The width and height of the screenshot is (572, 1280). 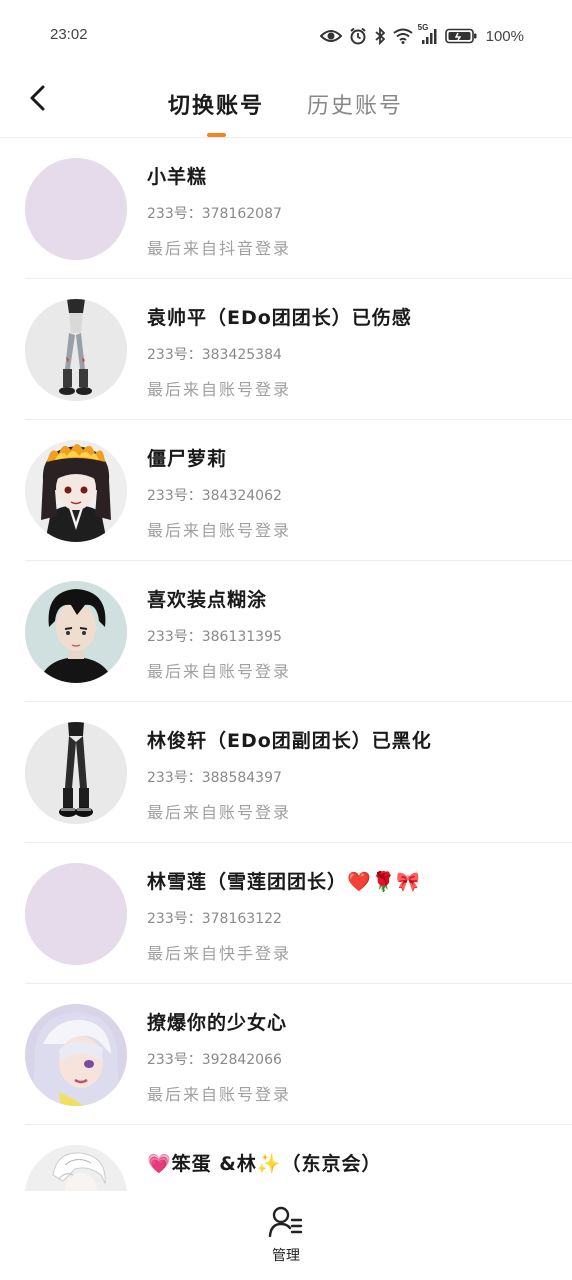 What do you see at coordinates (214, 778) in the screenshot?
I see `account-id: 233号：388584397` at bounding box center [214, 778].